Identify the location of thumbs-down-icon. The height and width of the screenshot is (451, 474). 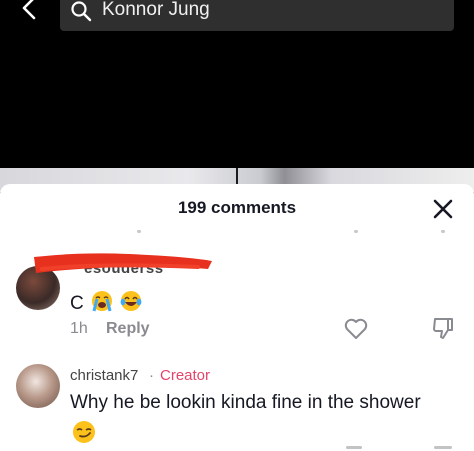
(443, 328).